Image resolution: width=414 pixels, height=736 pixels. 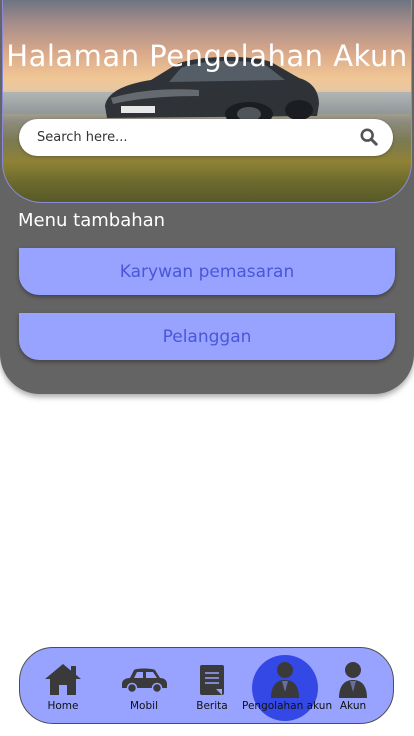 I want to click on search-bar, so click(x=206, y=137).